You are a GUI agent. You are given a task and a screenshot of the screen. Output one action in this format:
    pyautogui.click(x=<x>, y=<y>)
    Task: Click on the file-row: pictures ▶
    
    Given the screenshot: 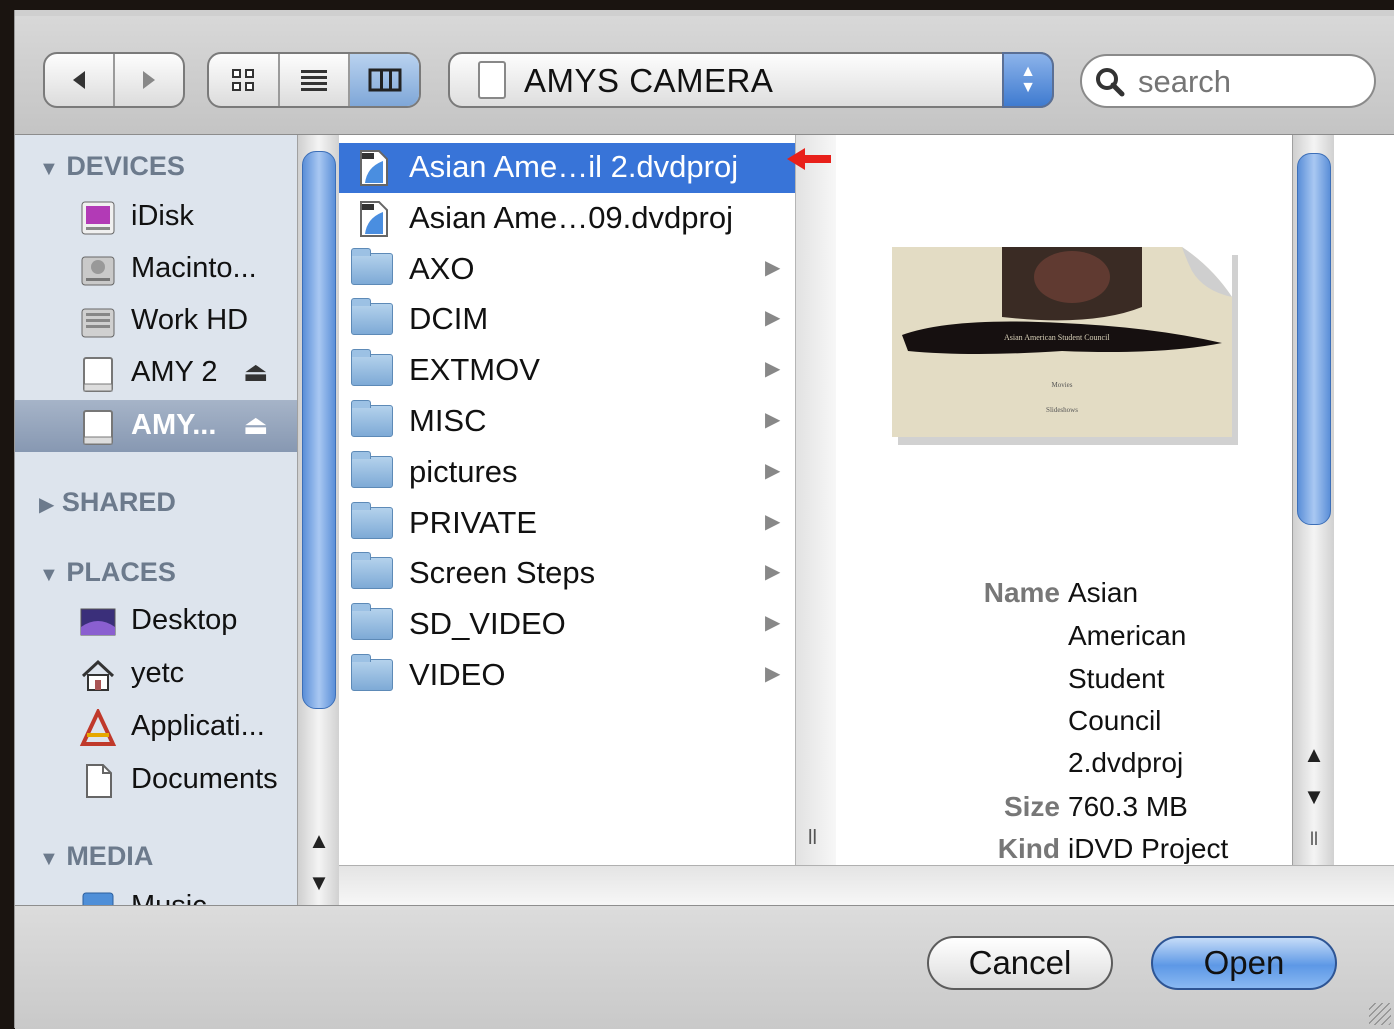 What is the action you would take?
    pyautogui.click(x=567, y=473)
    